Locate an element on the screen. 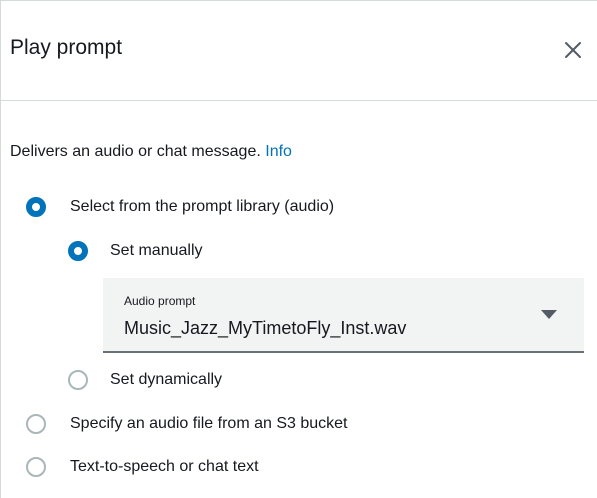 The height and width of the screenshot is (498, 597). close-icon is located at coordinates (573, 50).